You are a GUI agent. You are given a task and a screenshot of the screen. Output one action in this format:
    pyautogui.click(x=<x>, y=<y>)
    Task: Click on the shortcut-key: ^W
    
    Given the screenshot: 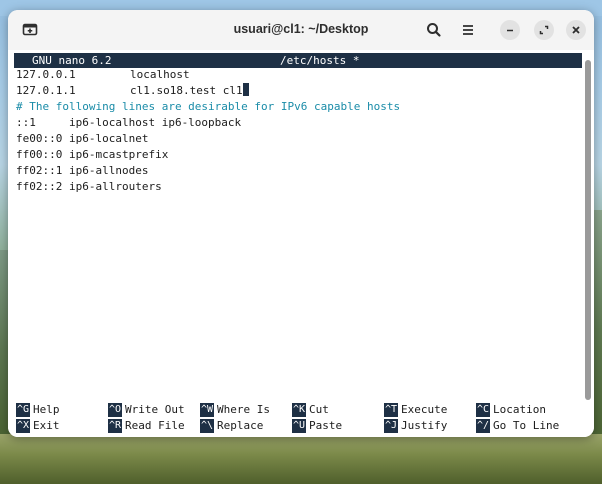 What is the action you would take?
    pyautogui.click(x=207, y=410)
    